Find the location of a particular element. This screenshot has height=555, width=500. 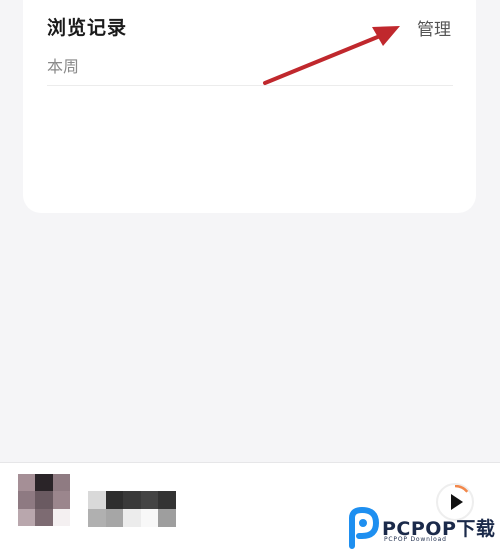

divider is located at coordinates (250, 85).